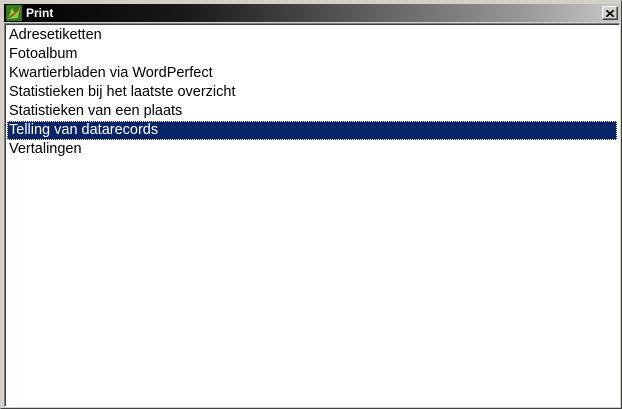 Image resolution: width=622 pixels, height=409 pixels. What do you see at coordinates (312, 130) in the screenshot?
I see `list-item-selected: Telling van datarecords` at bounding box center [312, 130].